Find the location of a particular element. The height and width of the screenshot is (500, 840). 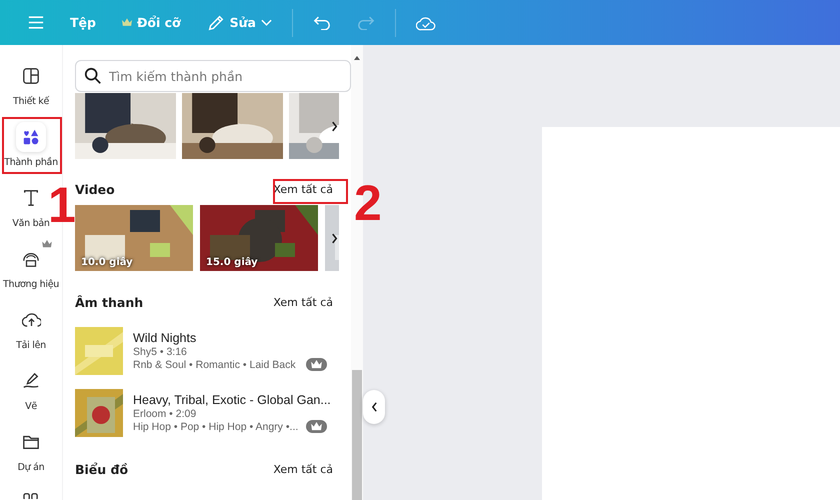

apps-icon is located at coordinates (31, 495).